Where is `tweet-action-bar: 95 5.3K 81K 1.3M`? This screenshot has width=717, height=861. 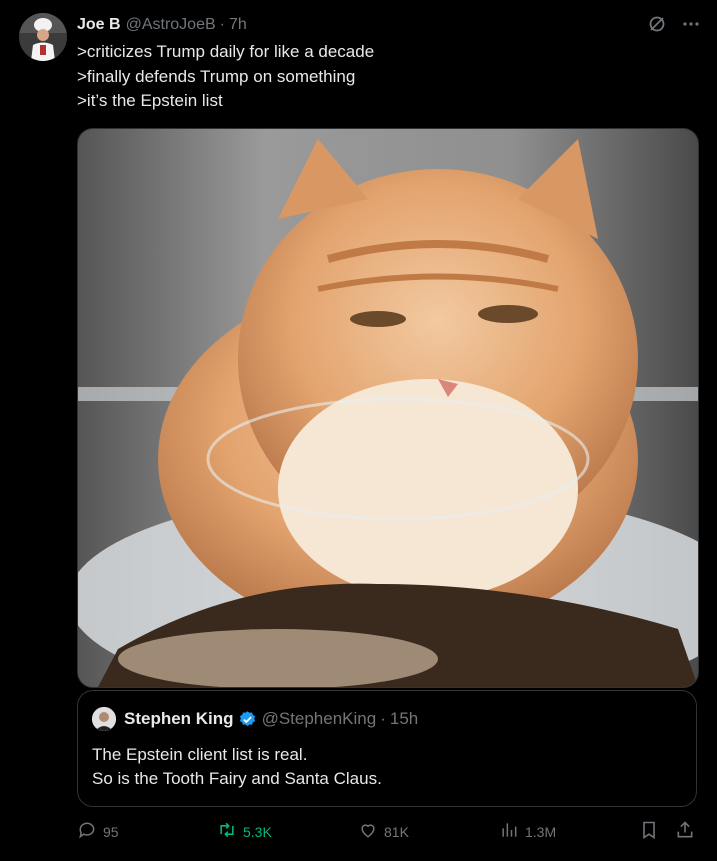 tweet-action-bar: 95 5.3K 81K 1.3M is located at coordinates (387, 834).